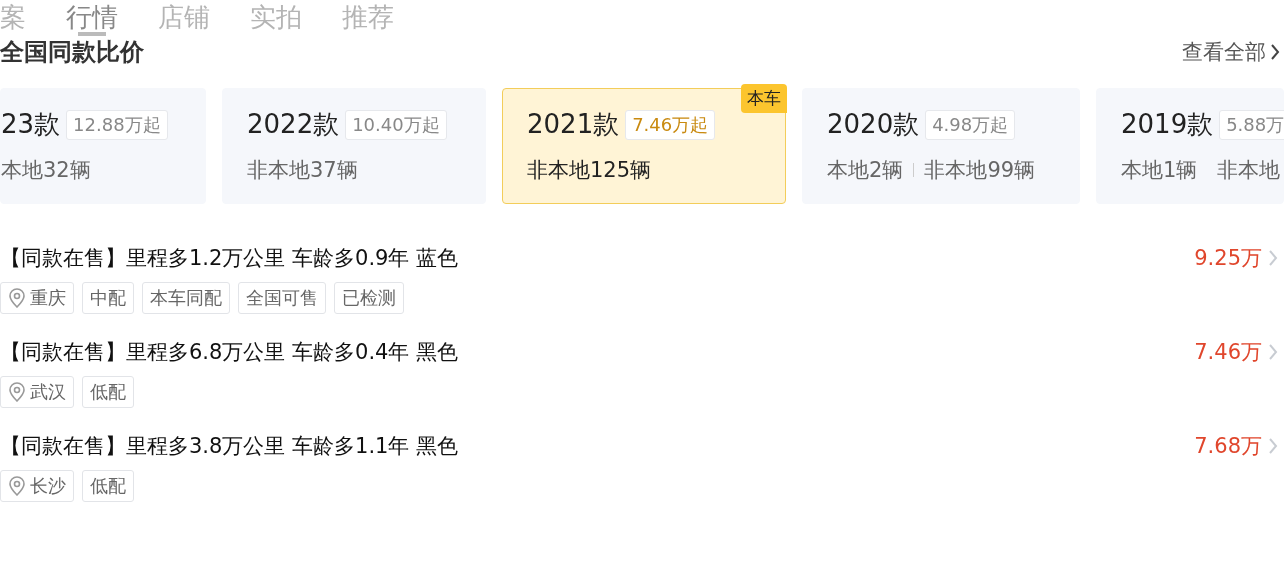 Image resolution: width=1284 pixels, height=564 pixels. What do you see at coordinates (369, 298) in the screenshot?
I see `feature-tag: 已检测` at bounding box center [369, 298].